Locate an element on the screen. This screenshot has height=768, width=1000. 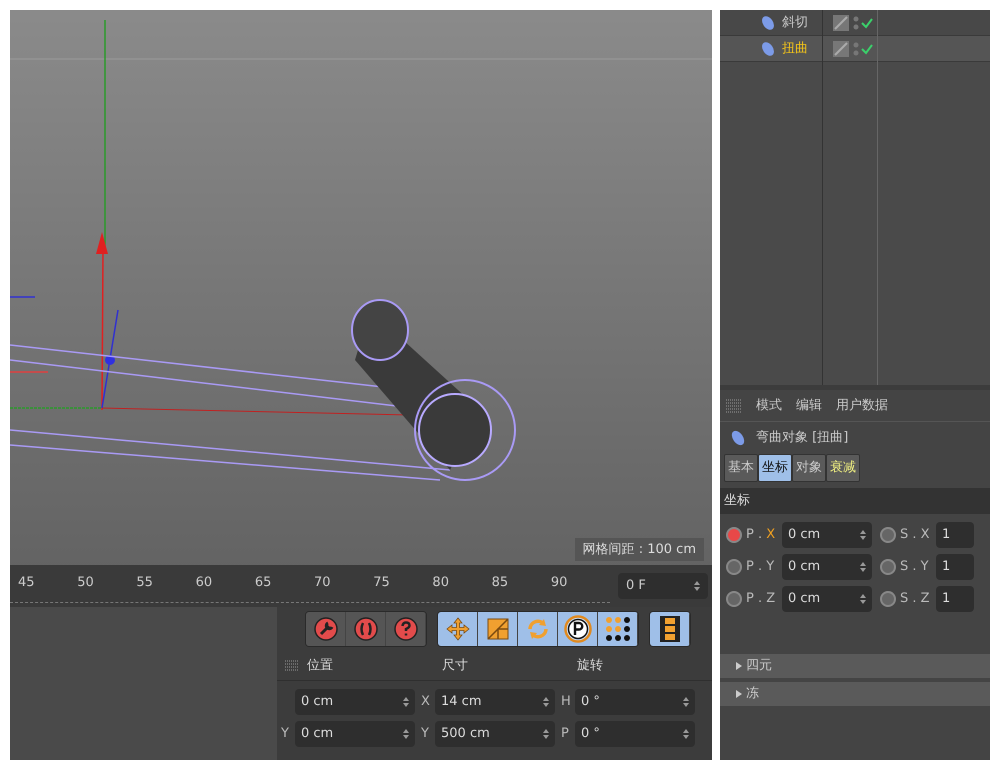
outliner-row: 扭曲 is located at coordinates (855, 49).